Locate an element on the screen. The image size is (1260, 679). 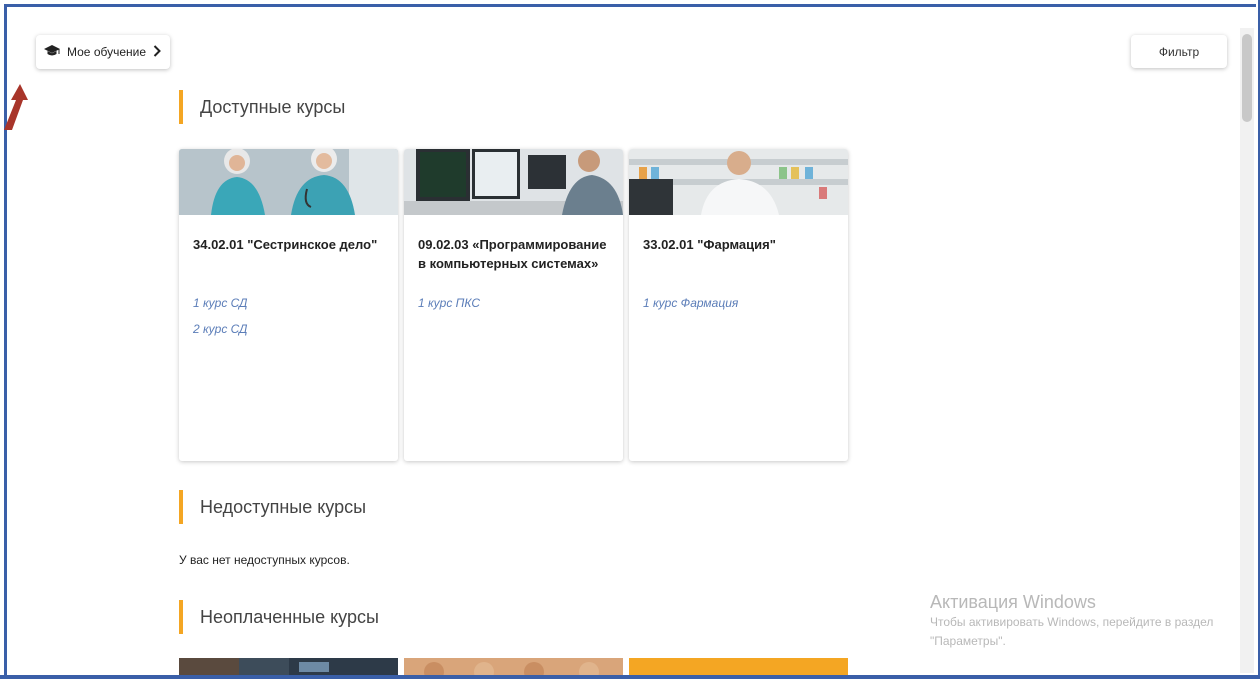
course-card: 33.02.01 "Фармация" 1 курс Фармация is located at coordinates (738, 305).